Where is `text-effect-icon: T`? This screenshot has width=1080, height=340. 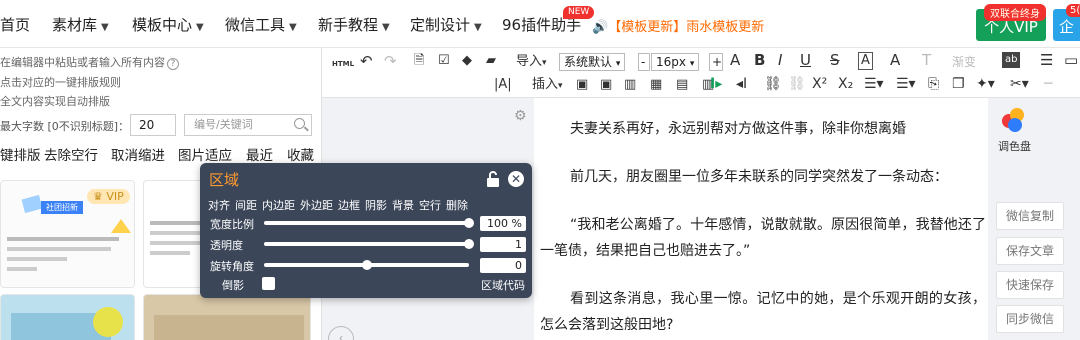
text-effect-icon: T is located at coordinates (926, 60).